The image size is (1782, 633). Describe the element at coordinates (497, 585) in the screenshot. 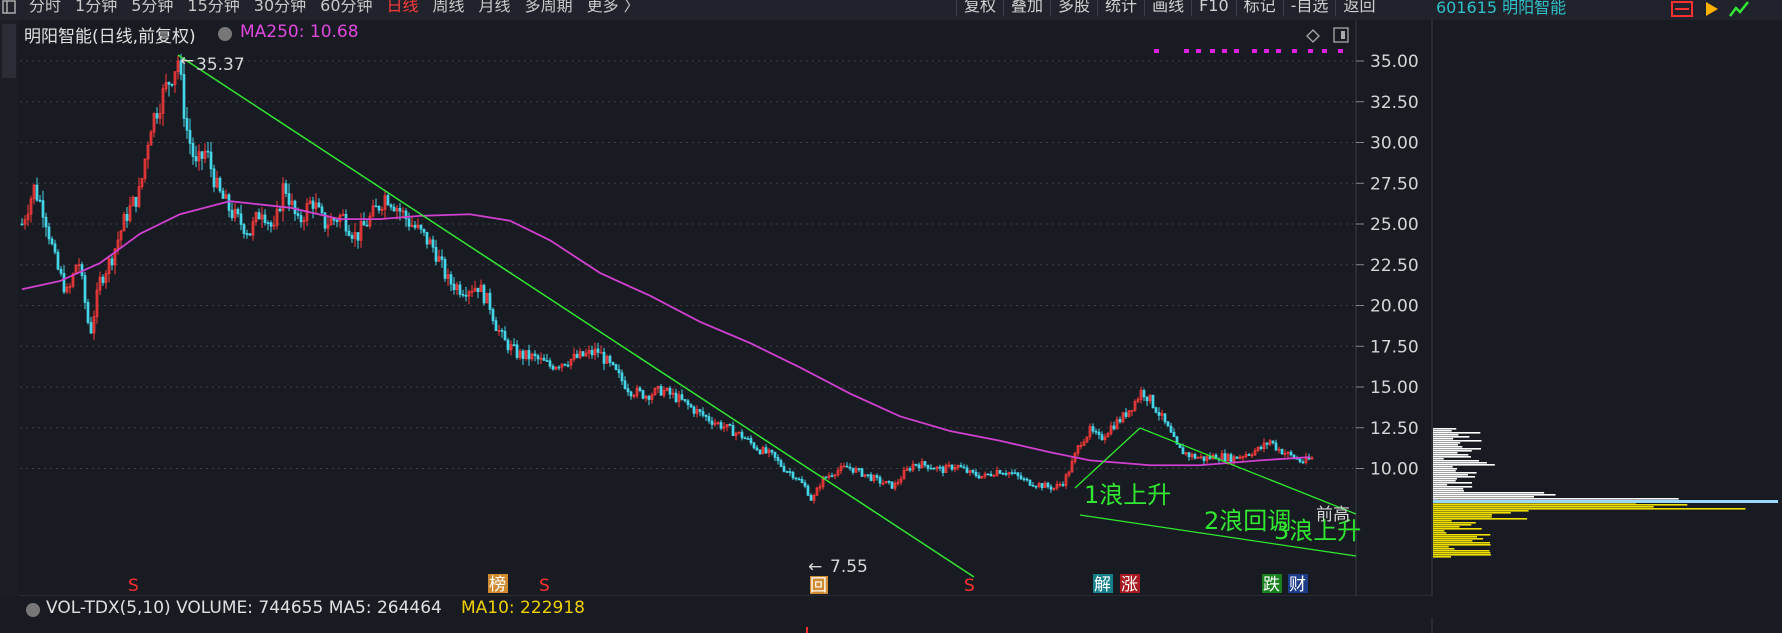

I see `signal-bang: 榜` at that location.